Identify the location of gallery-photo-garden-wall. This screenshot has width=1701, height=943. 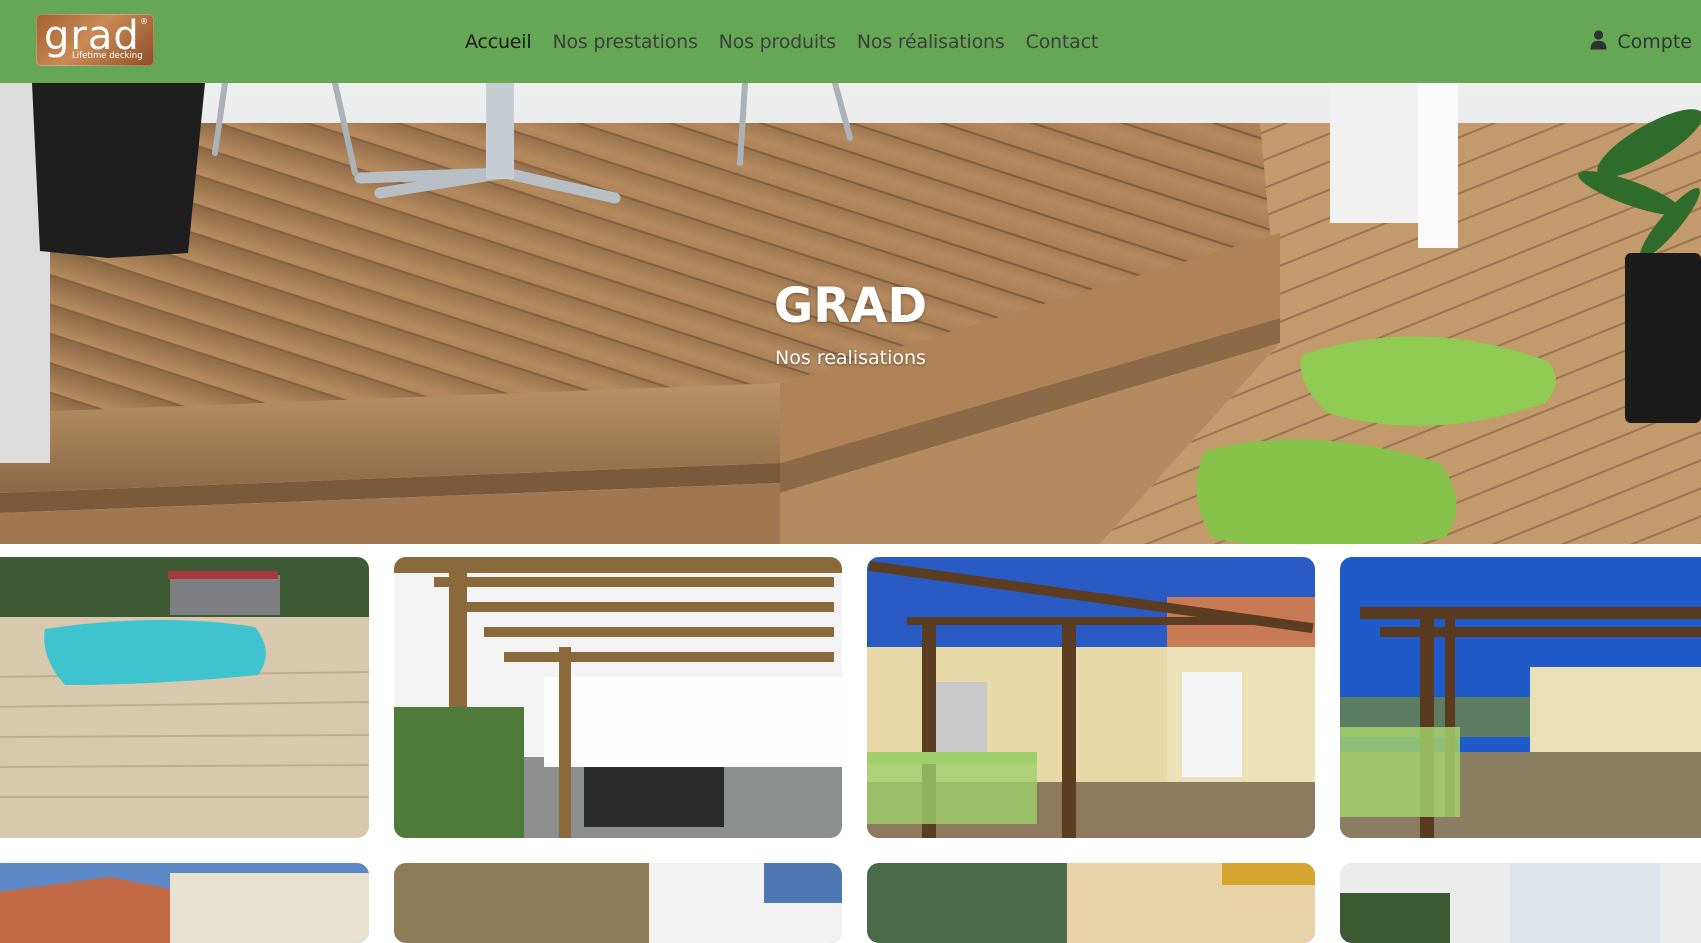
(618, 903).